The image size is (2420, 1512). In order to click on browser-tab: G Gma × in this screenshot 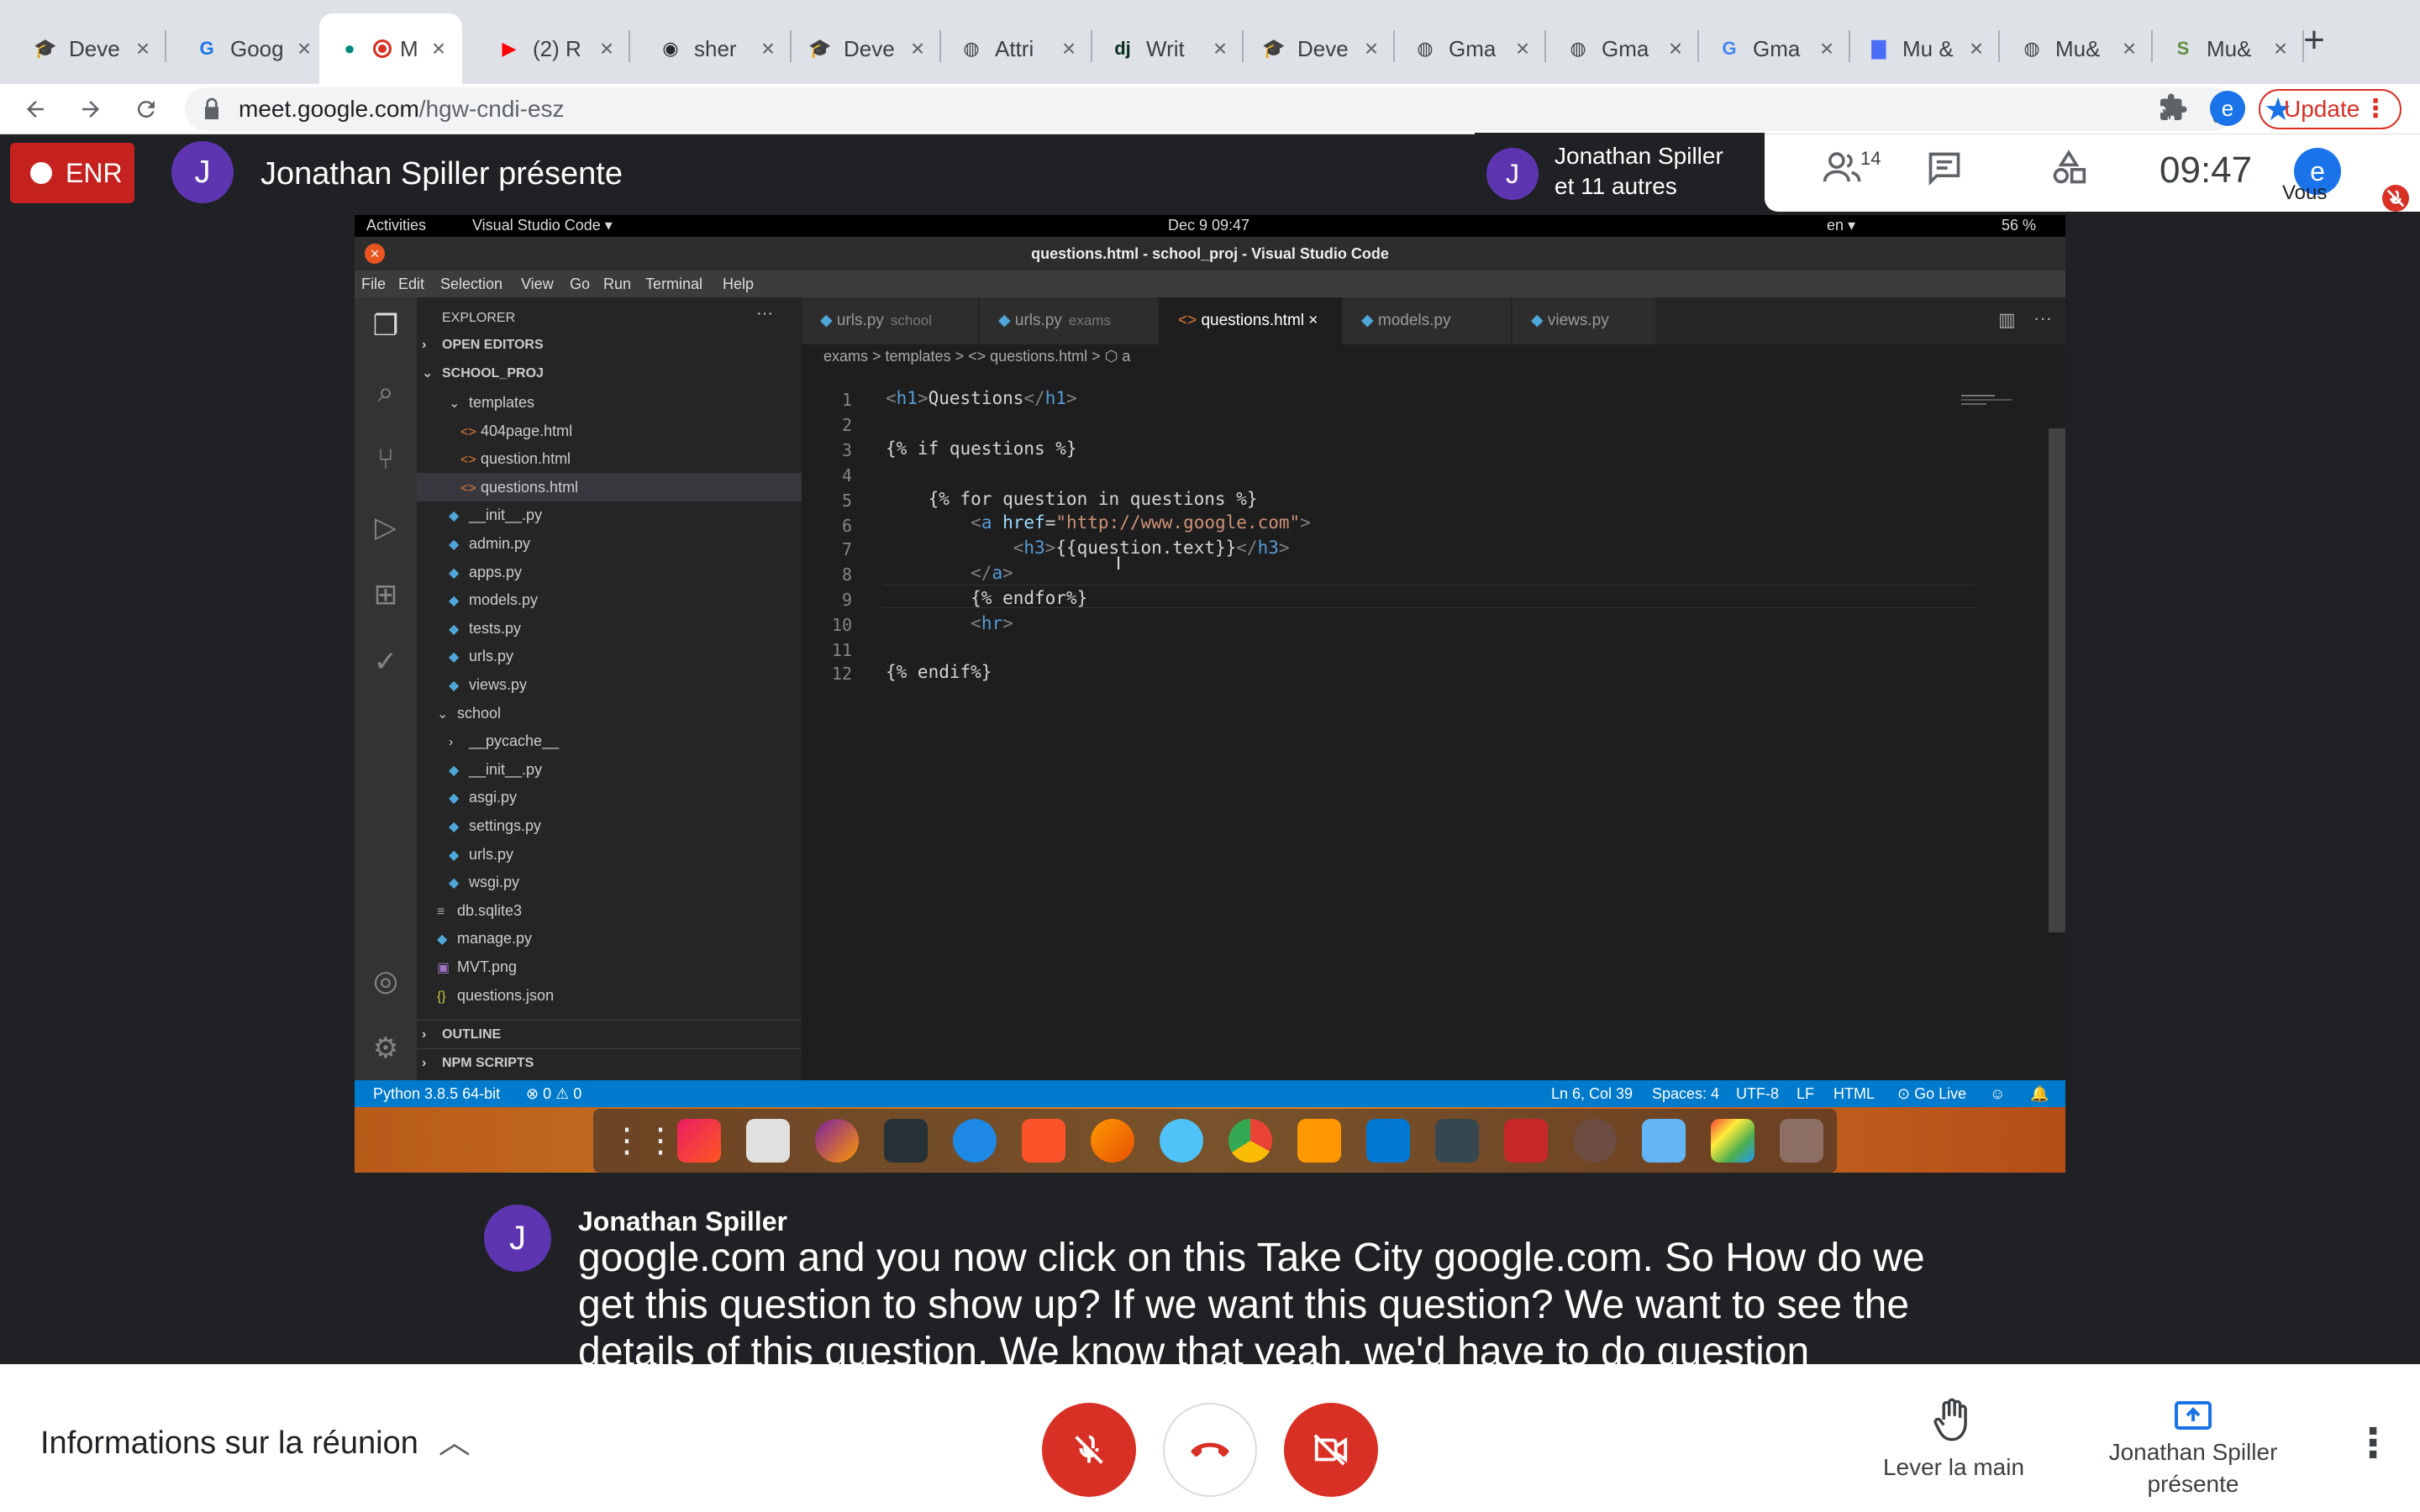, I will do `click(1774, 48)`.